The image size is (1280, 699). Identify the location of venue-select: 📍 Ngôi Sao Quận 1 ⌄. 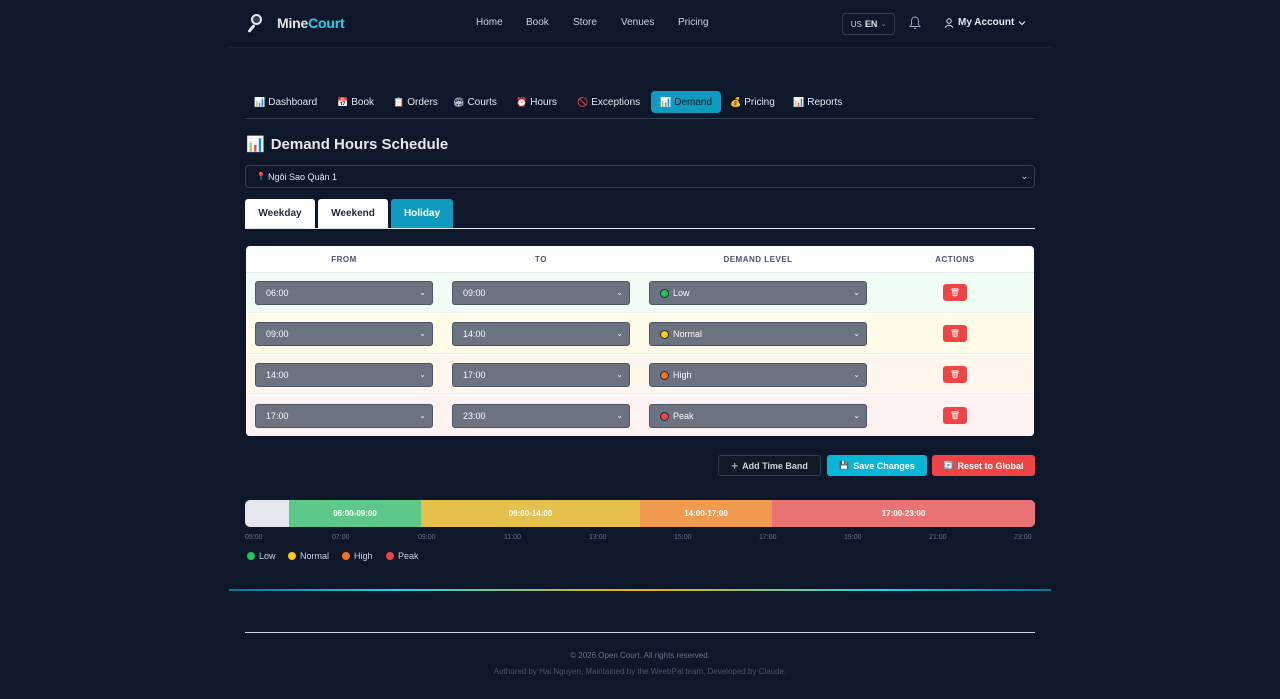
(640, 176).